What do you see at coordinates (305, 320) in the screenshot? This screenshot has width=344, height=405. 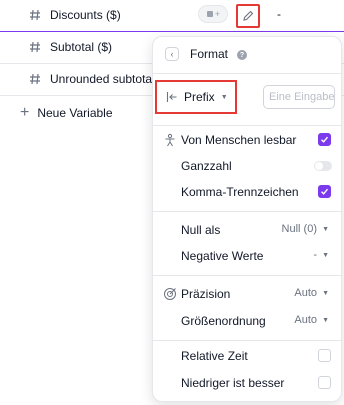 I see `magnitude-value: Auto` at bounding box center [305, 320].